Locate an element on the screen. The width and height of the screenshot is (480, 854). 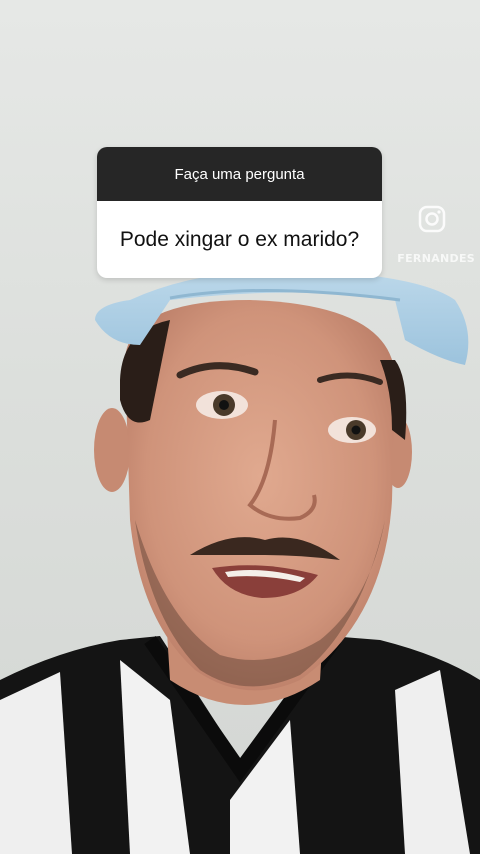
left-ear is located at coordinates (112, 450).